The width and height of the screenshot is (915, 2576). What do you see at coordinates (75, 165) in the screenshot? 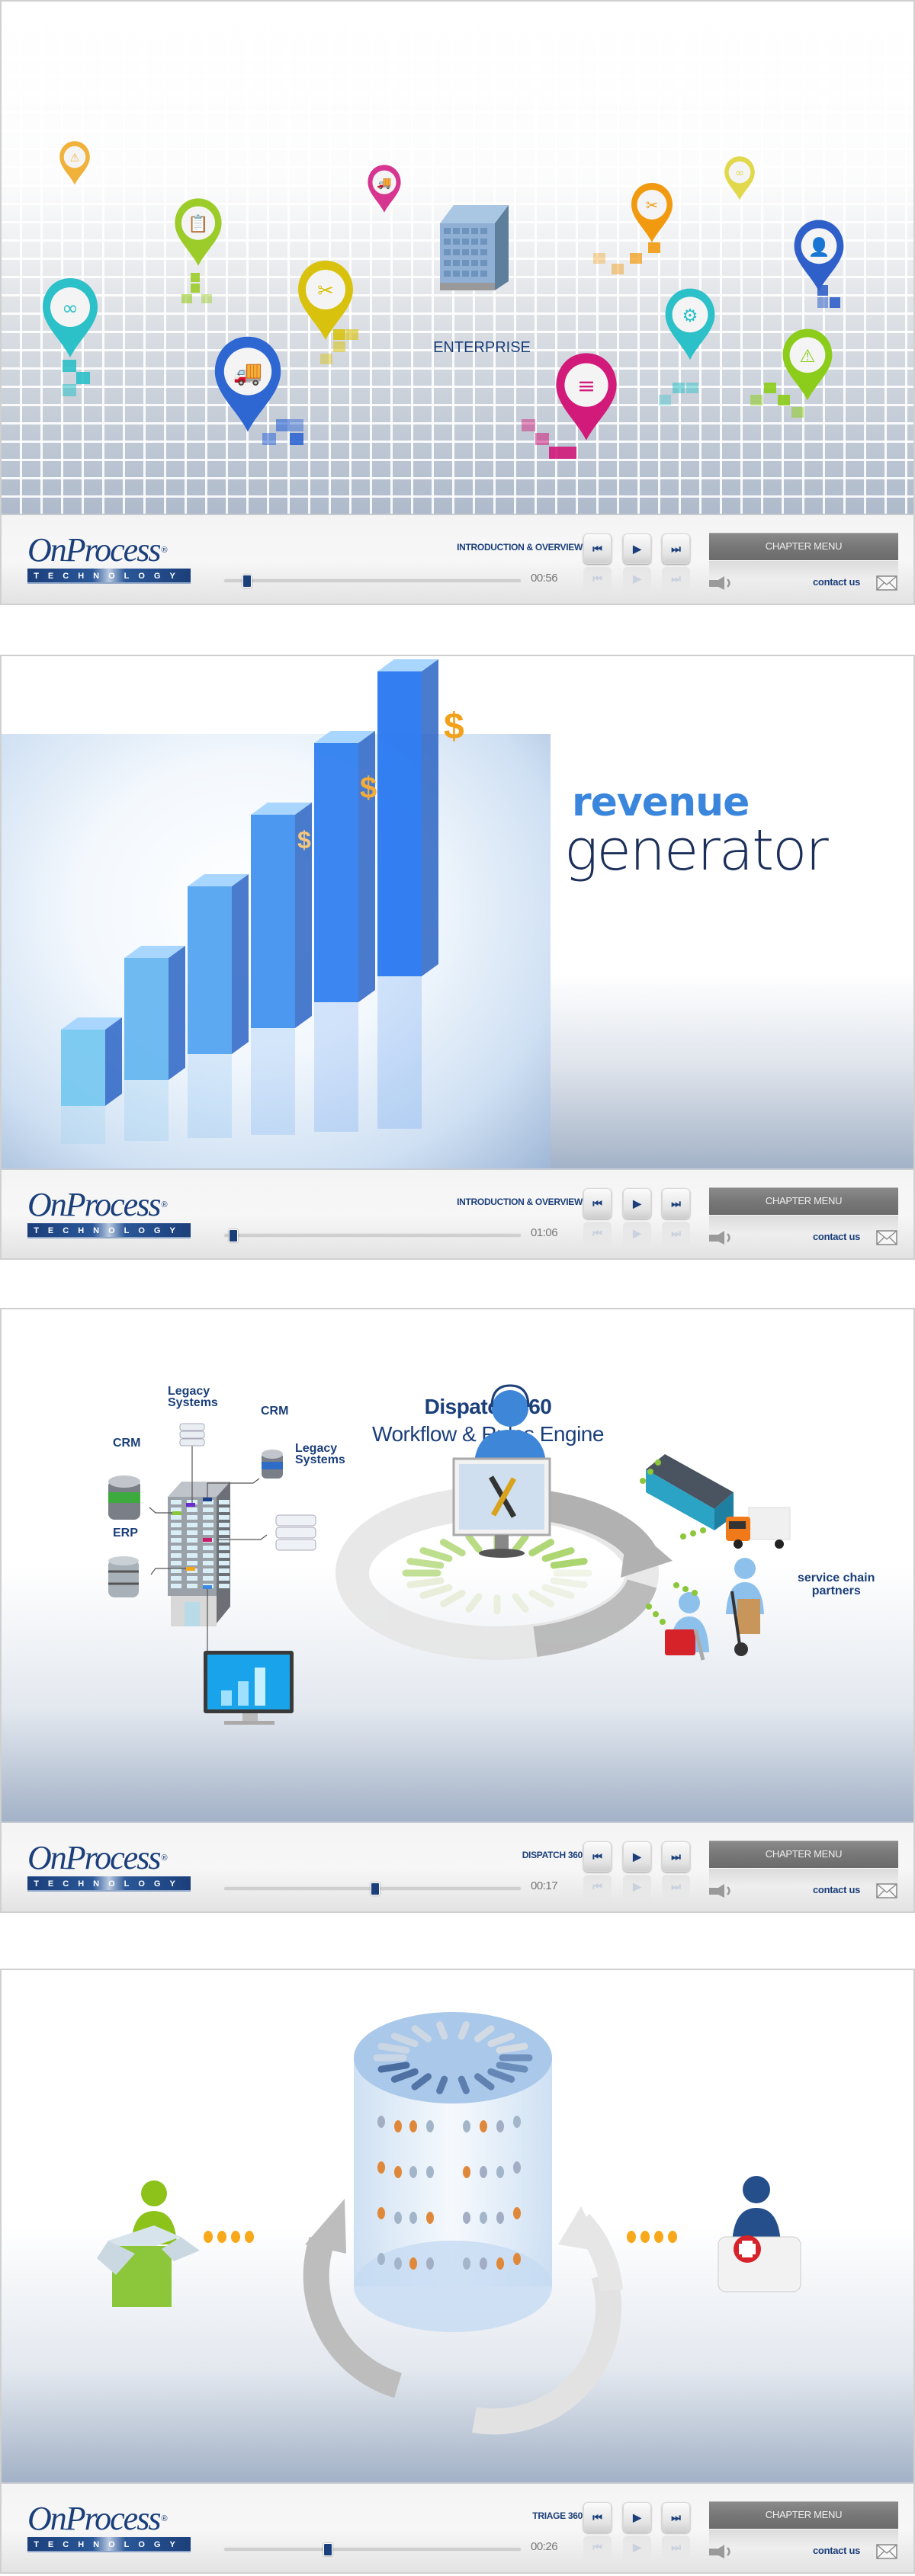
I see `warning-map-pin: ⚠` at bounding box center [75, 165].